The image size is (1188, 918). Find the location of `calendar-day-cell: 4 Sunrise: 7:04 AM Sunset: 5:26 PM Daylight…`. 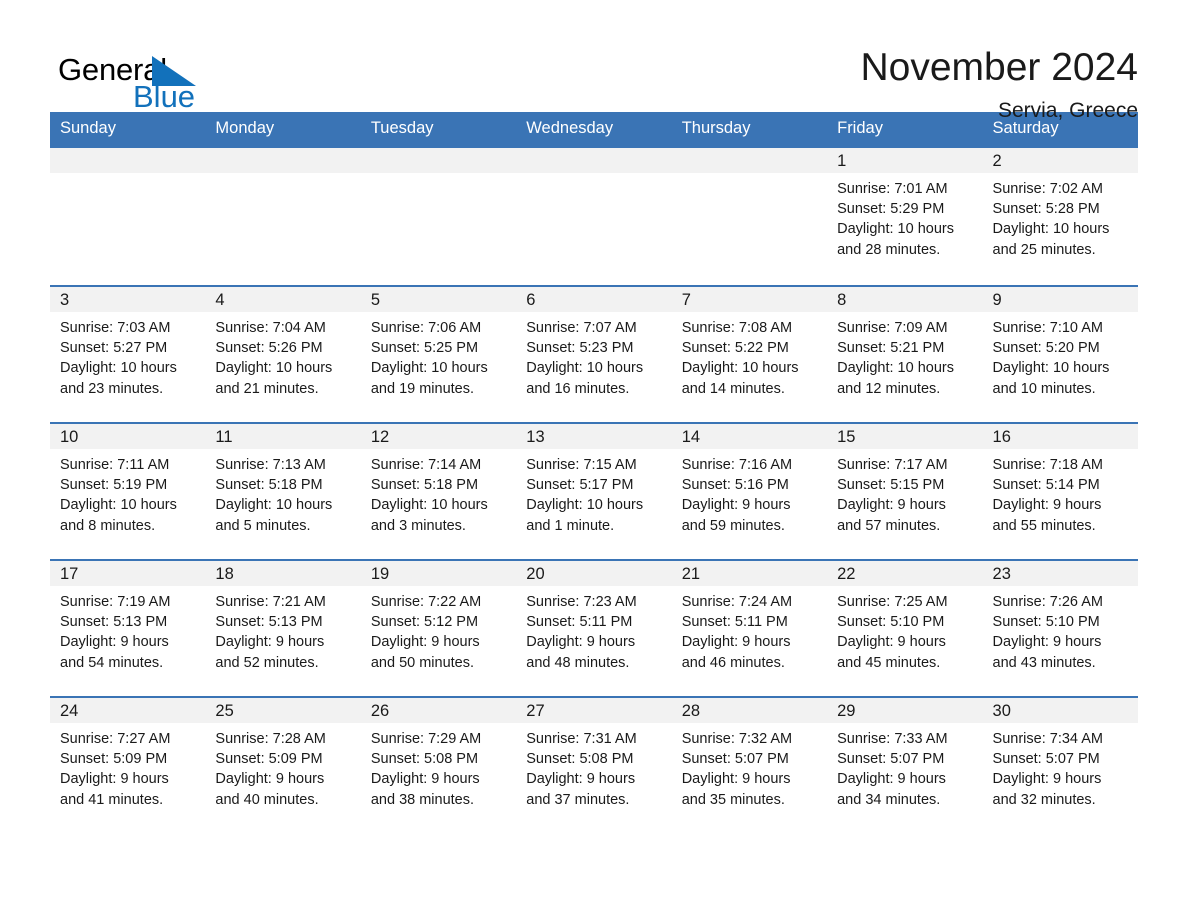

calendar-day-cell: 4 Sunrise: 7:04 AM Sunset: 5:26 PM Daylight… is located at coordinates (283, 354).